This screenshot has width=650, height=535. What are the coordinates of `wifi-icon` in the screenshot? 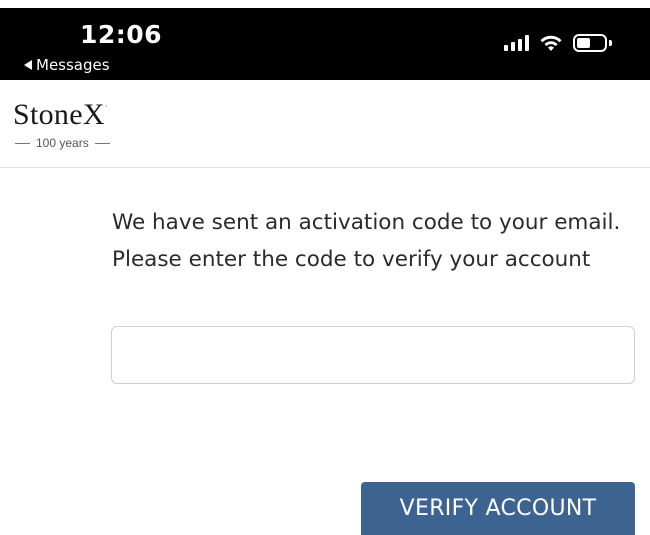 It's located at (551, 43).